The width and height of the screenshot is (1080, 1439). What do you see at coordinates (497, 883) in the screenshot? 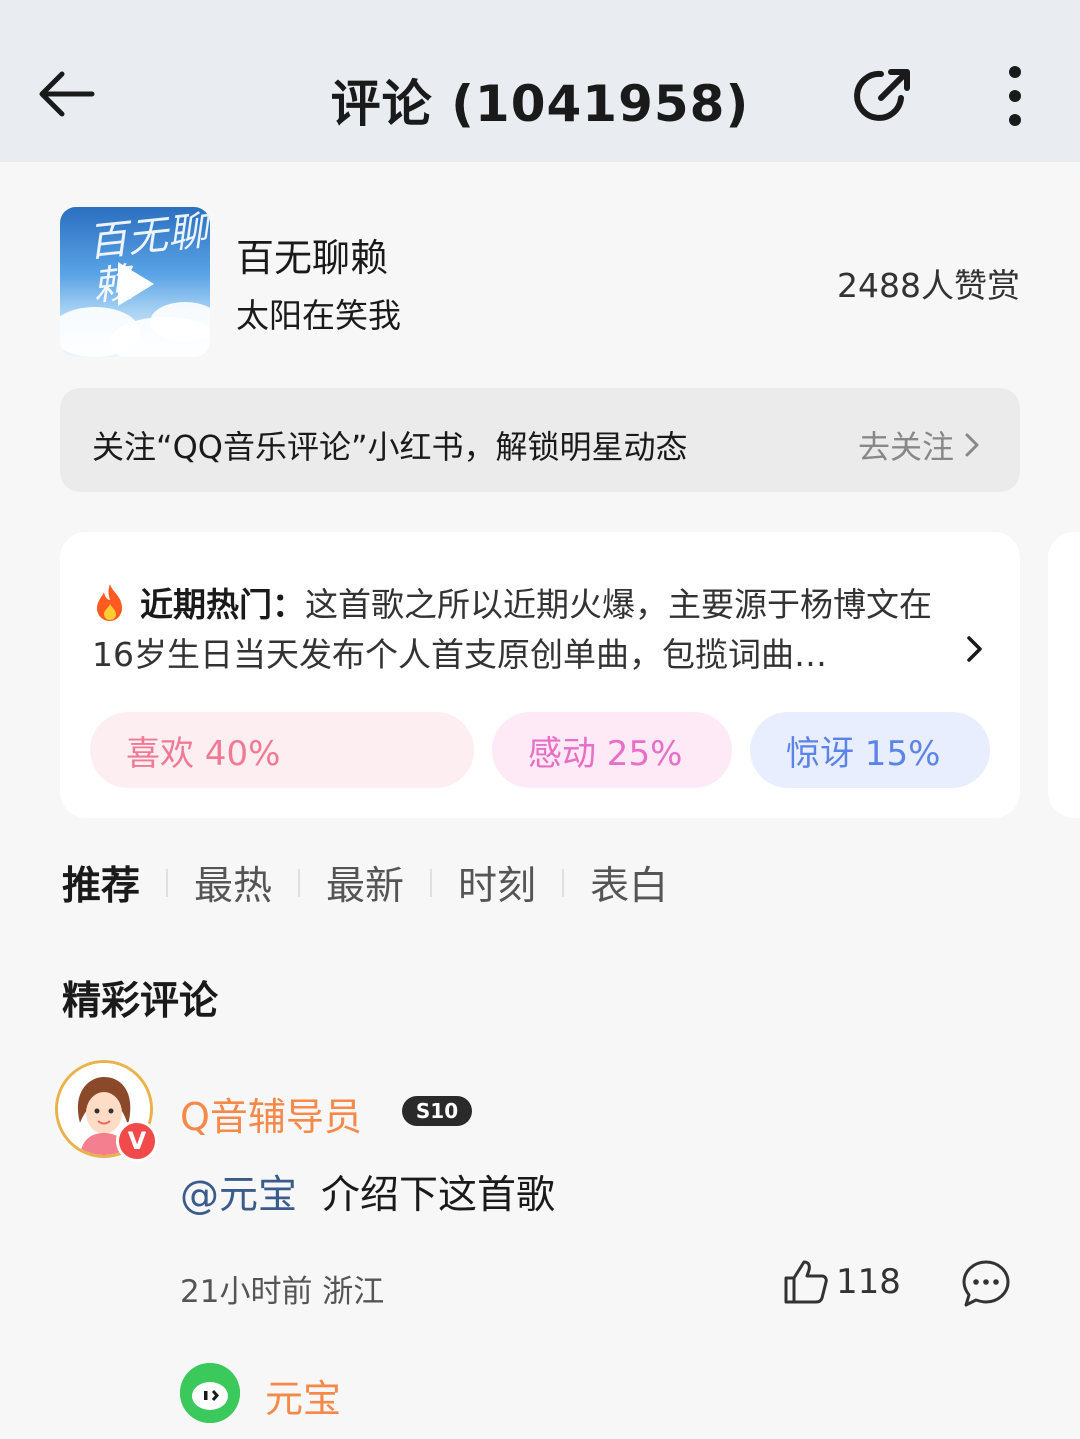
I see `tab-moments: 时刻` at bounding box center [497, 883].